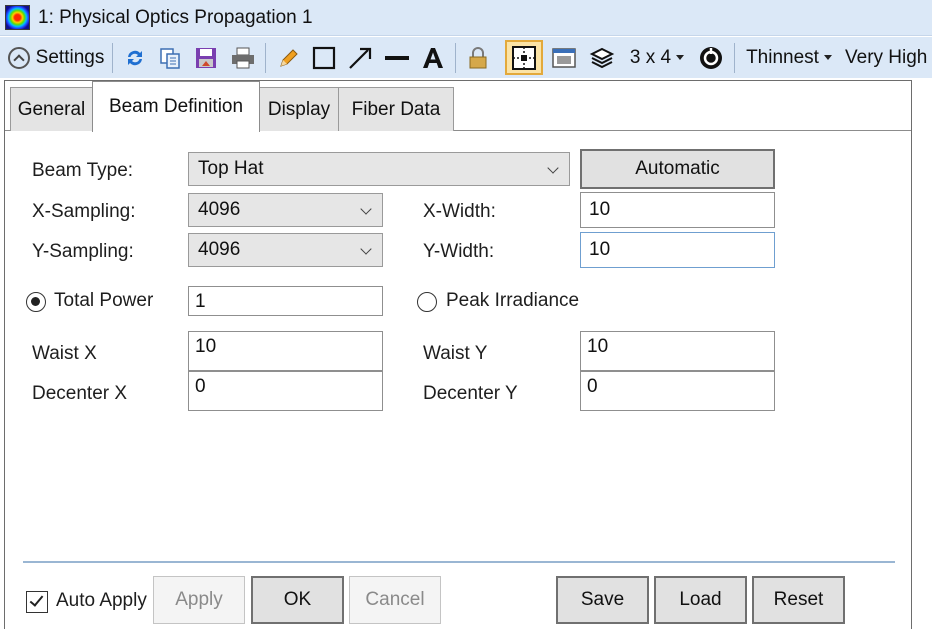  Describe the element at coordinates (324, 57) in the screenshot. I see `rectangle-icon` at that location.